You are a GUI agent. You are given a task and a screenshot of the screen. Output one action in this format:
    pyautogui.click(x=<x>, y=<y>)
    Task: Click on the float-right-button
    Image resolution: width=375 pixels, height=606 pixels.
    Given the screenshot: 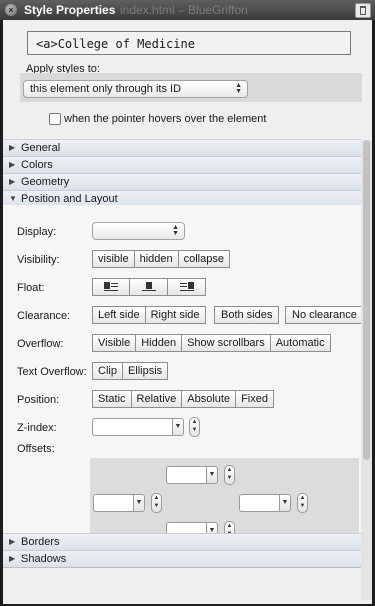 What is the action you would take?
    pyautogui.click(x=187, y=287)
    